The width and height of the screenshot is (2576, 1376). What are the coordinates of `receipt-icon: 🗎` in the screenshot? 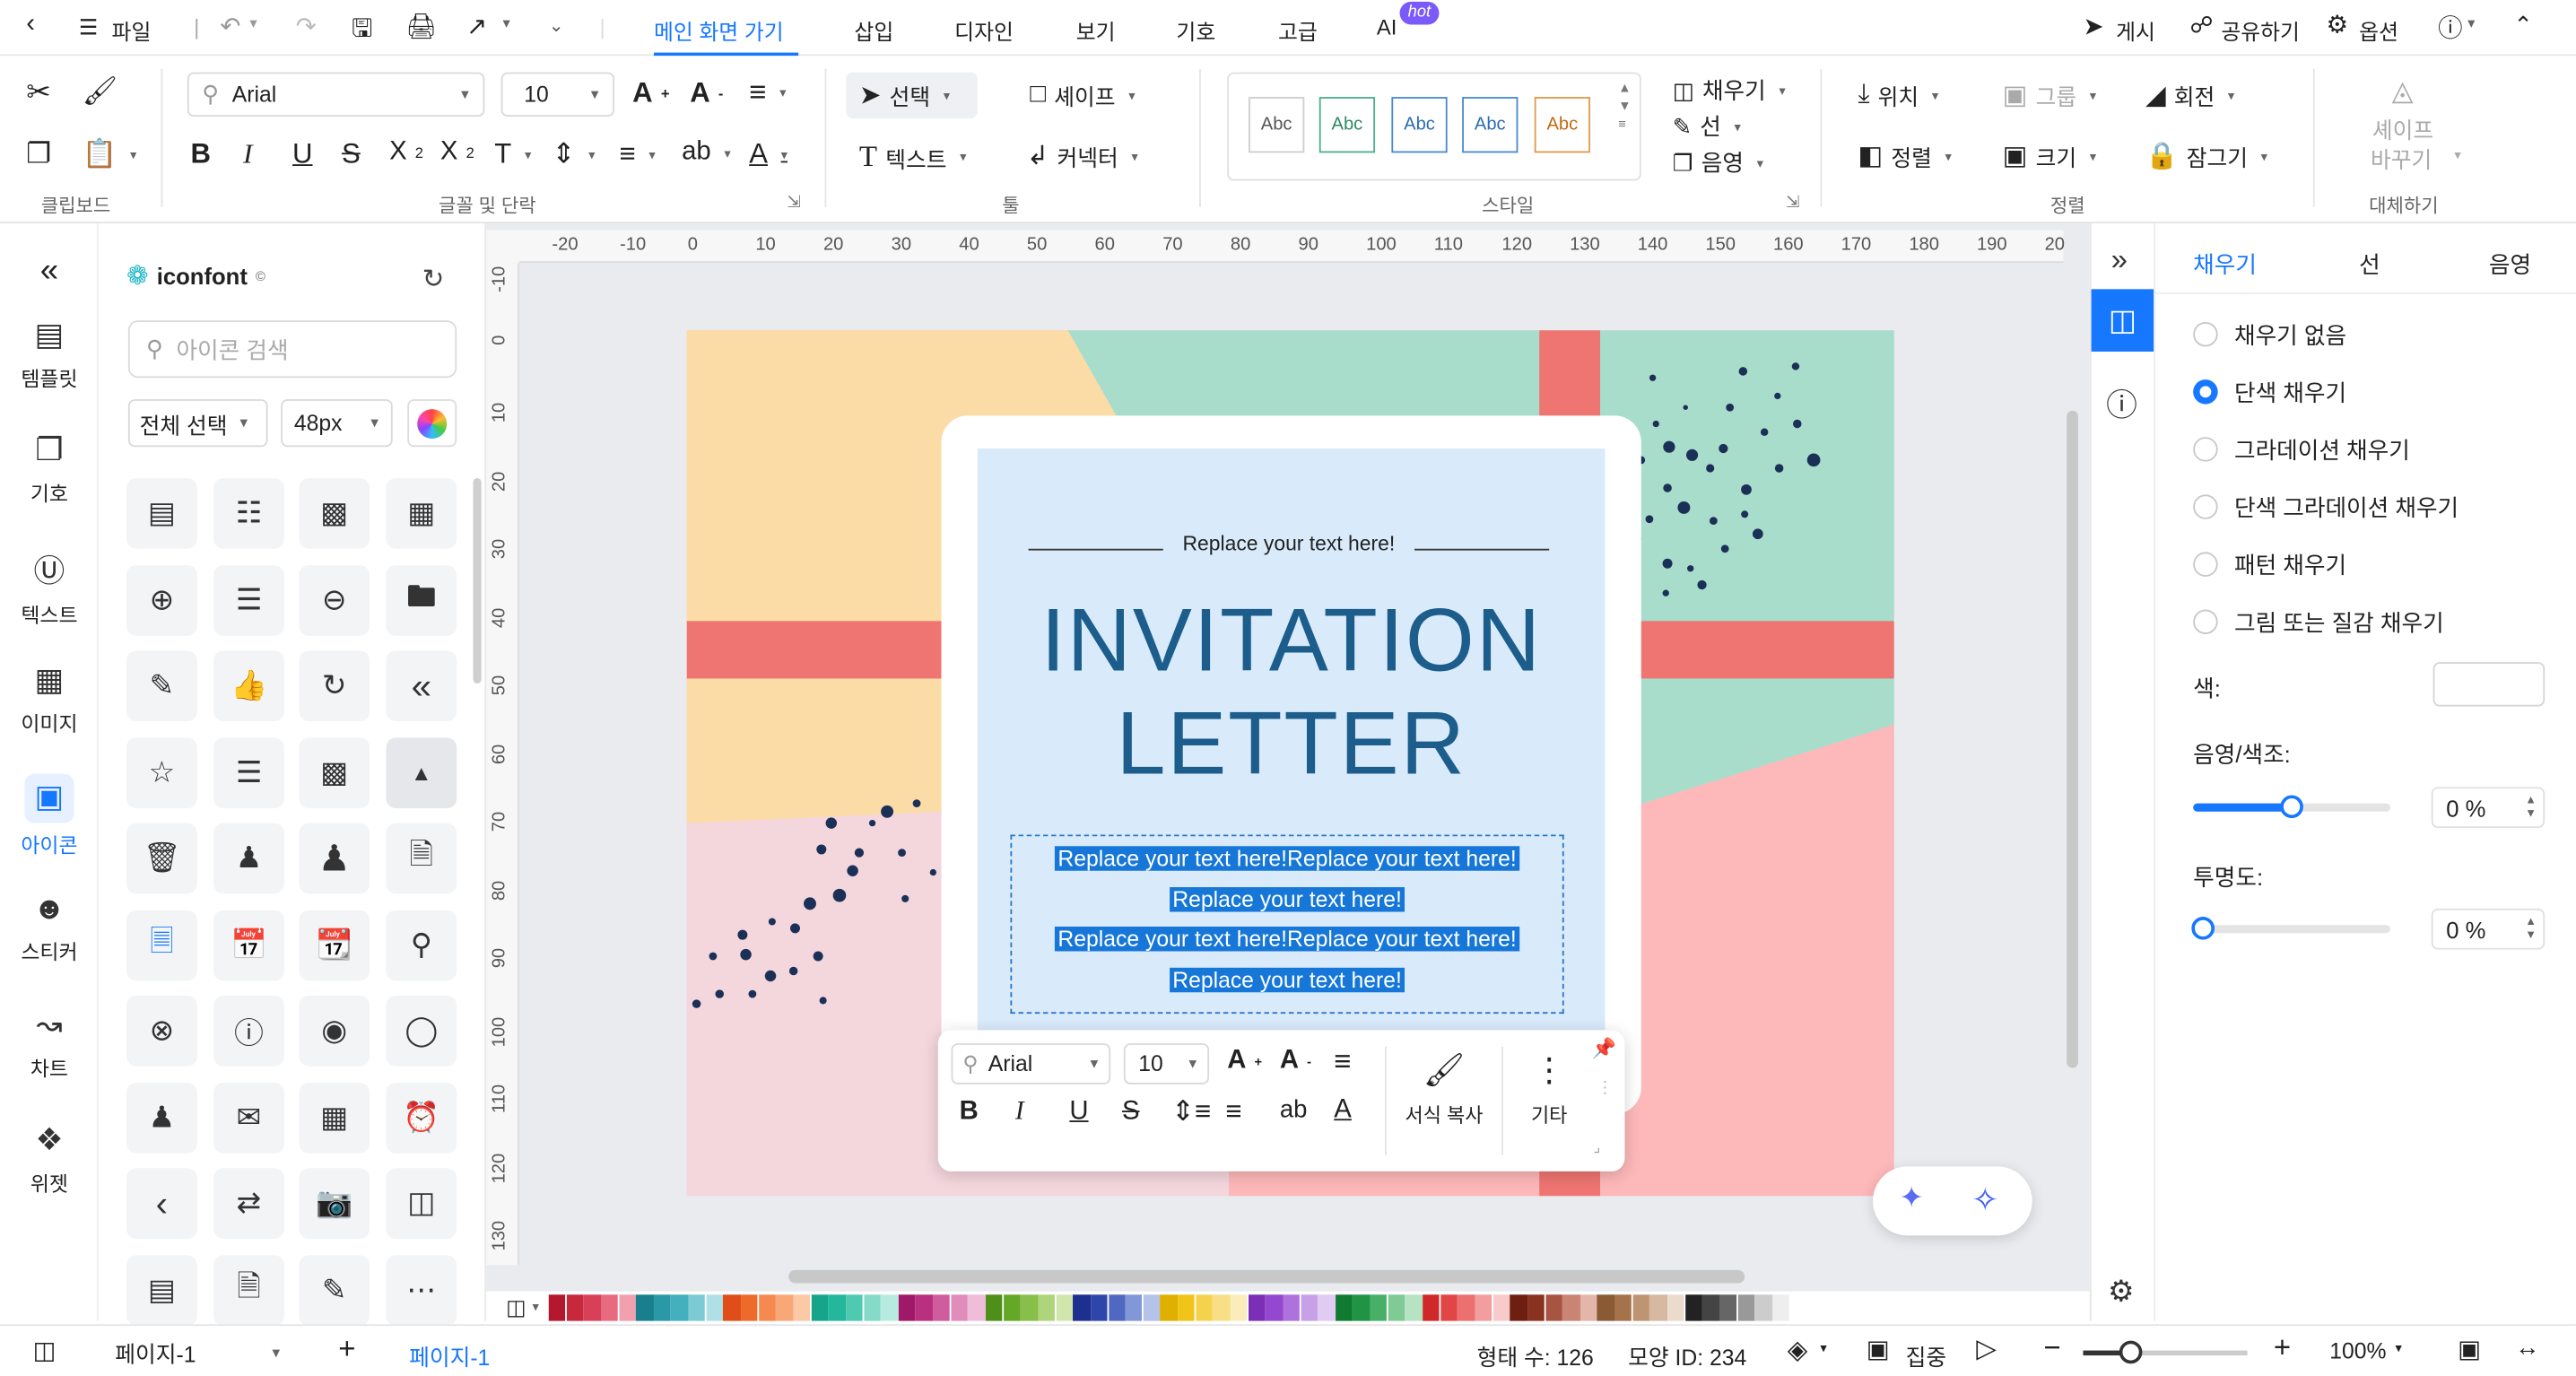 It's located at (248, 1291).